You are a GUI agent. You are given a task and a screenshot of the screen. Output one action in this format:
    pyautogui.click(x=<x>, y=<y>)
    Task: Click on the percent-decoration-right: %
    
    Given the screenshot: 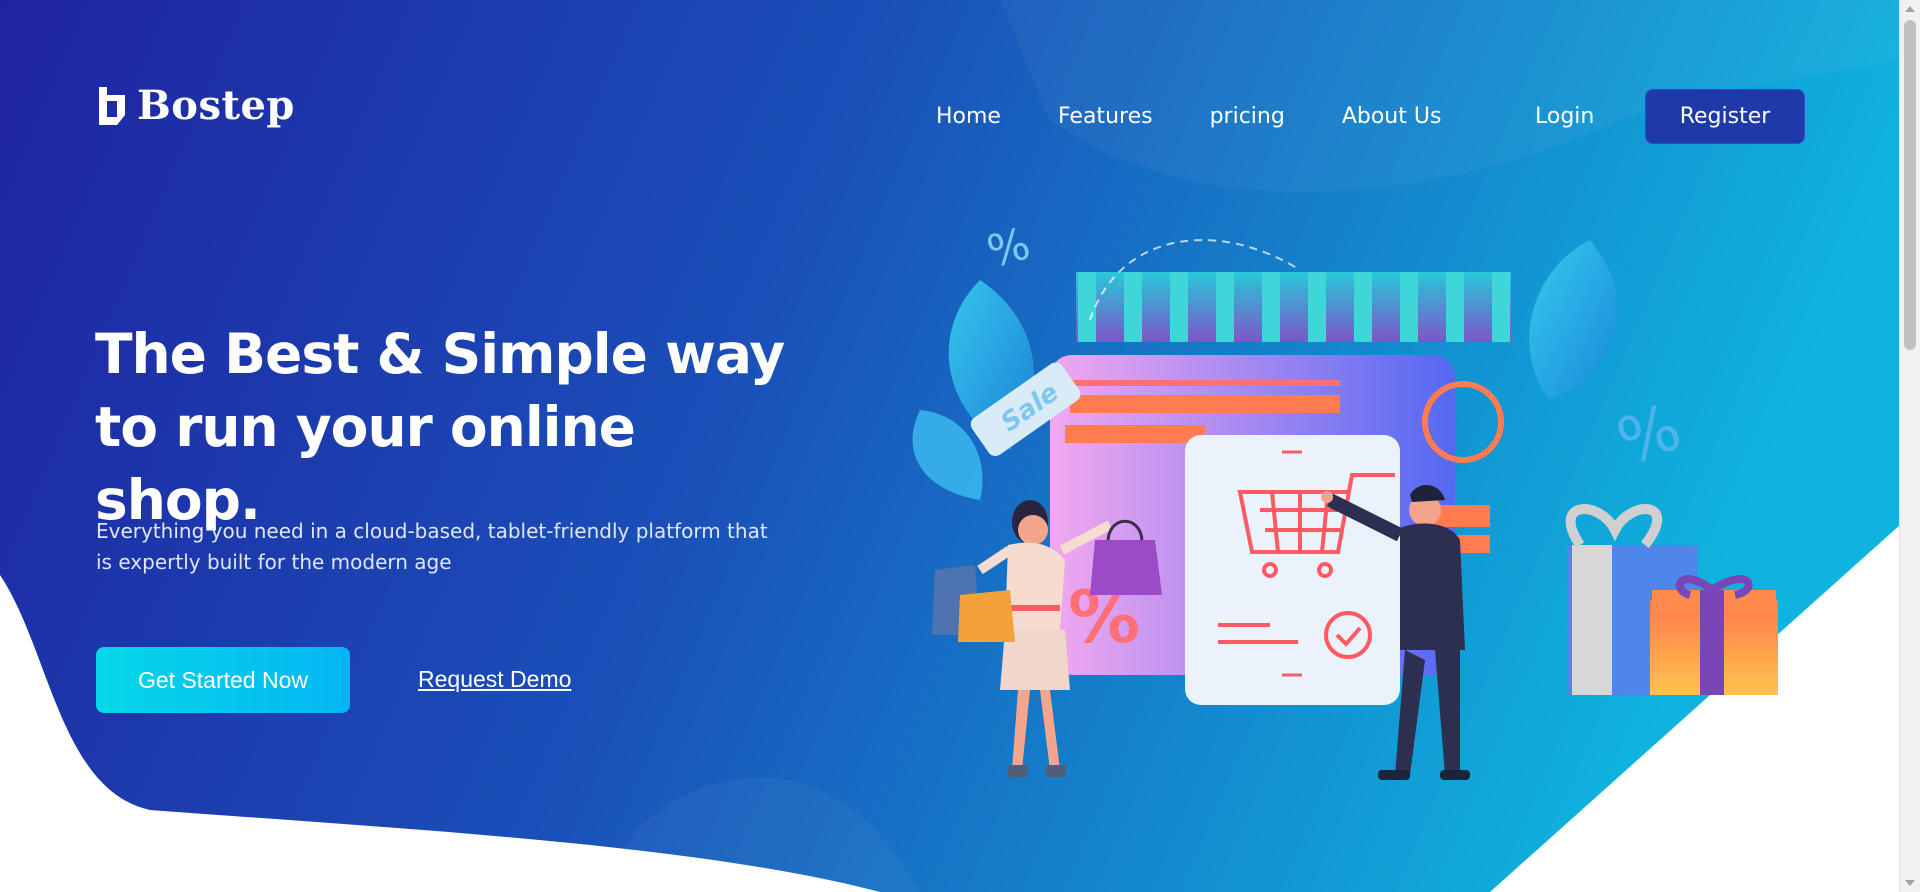 What is the action you would take?
    pyautogui.click(x=1649, y=435)
    